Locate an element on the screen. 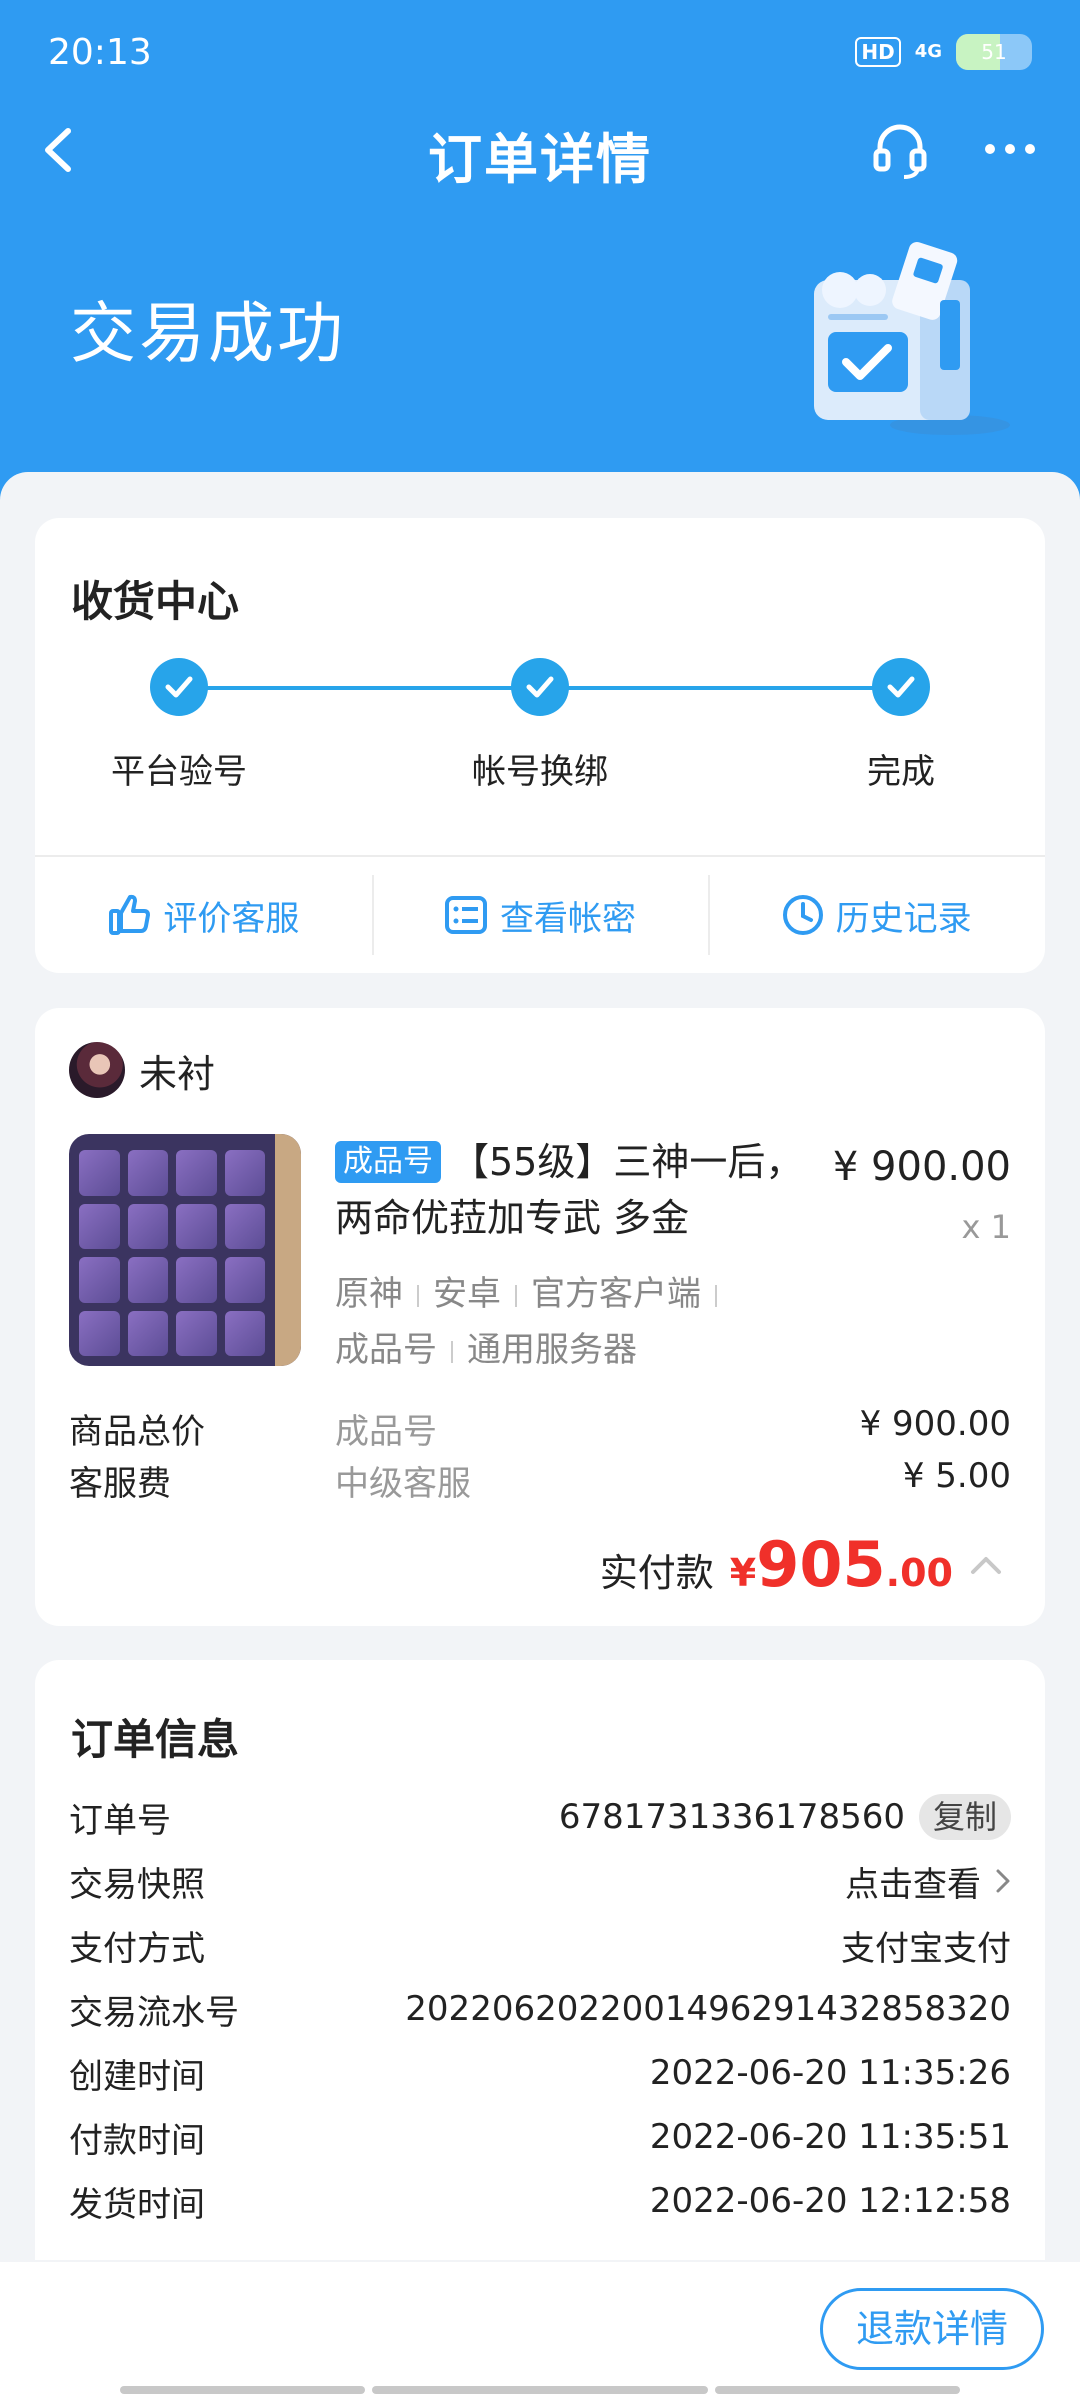  rate-service-label: 评价客服 is located at coordinates (231, 918).